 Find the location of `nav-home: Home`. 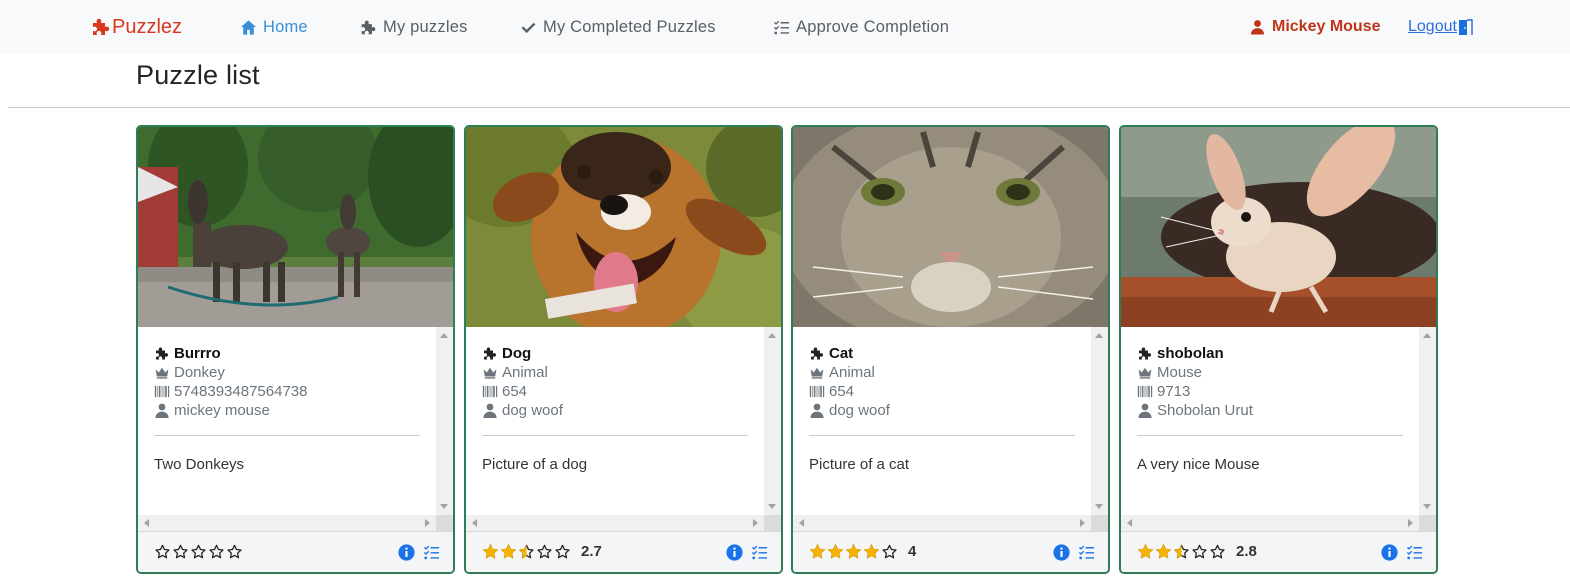

nav-home: Home is located at coordinates (274, 27).